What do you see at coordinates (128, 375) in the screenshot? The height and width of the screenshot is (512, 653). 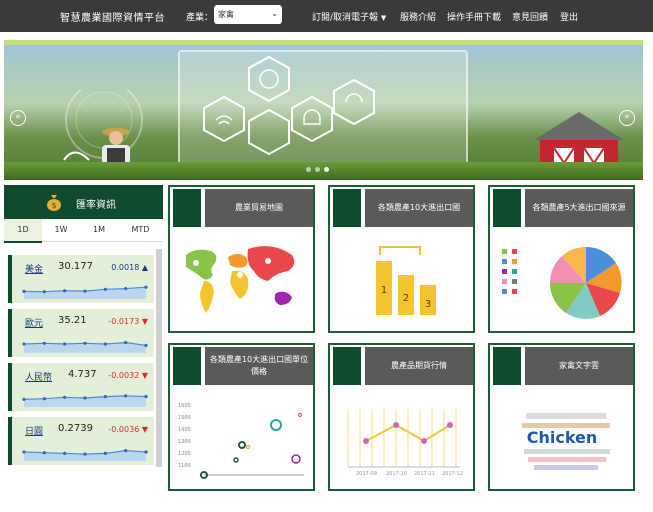 I see `rate-change: -0.0032 ▼` at bounding box center [128, 375].